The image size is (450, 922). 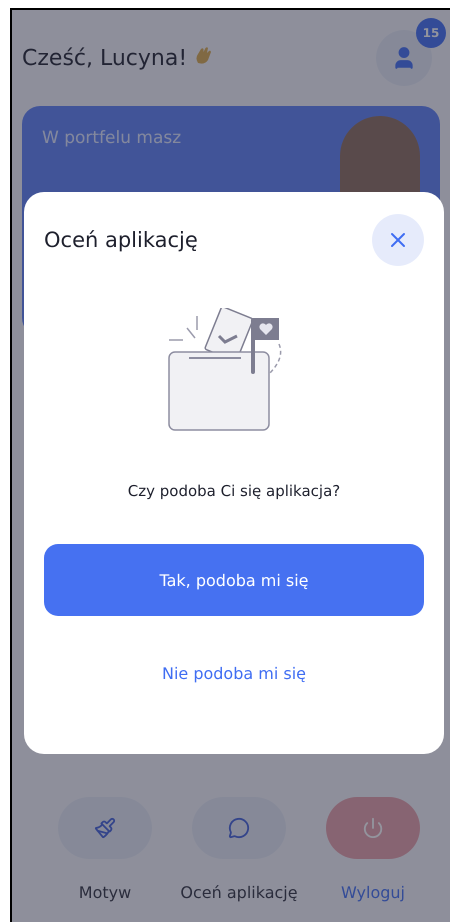 I want to click on question-text: Czy podoba Ci się aplikacja?, so click(x=234, y=491).